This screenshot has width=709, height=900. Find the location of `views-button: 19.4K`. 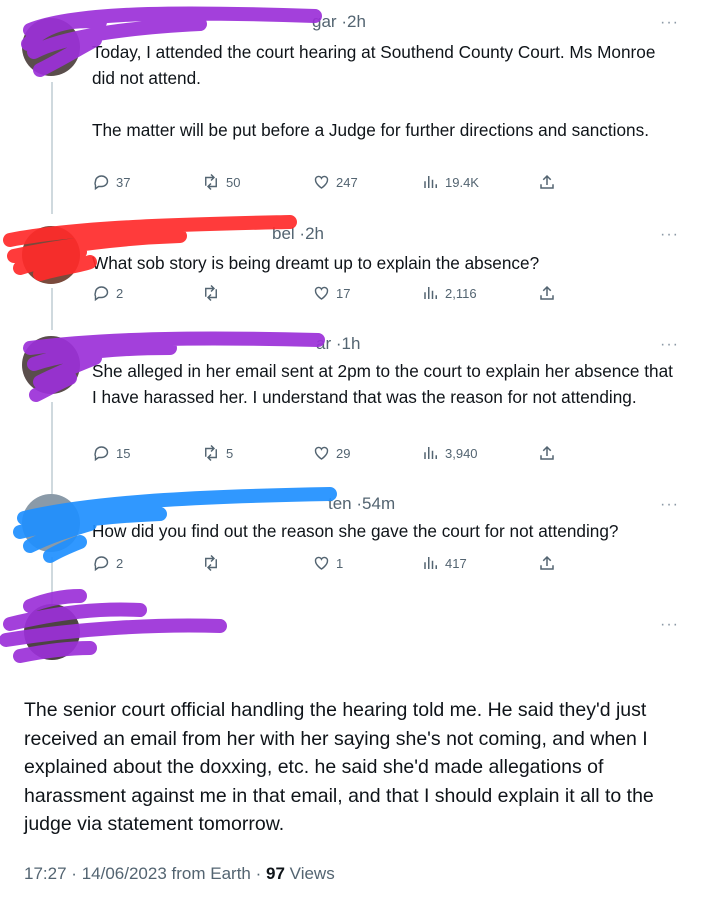

views-button: 19.4K is located at coordinates (450, 182).